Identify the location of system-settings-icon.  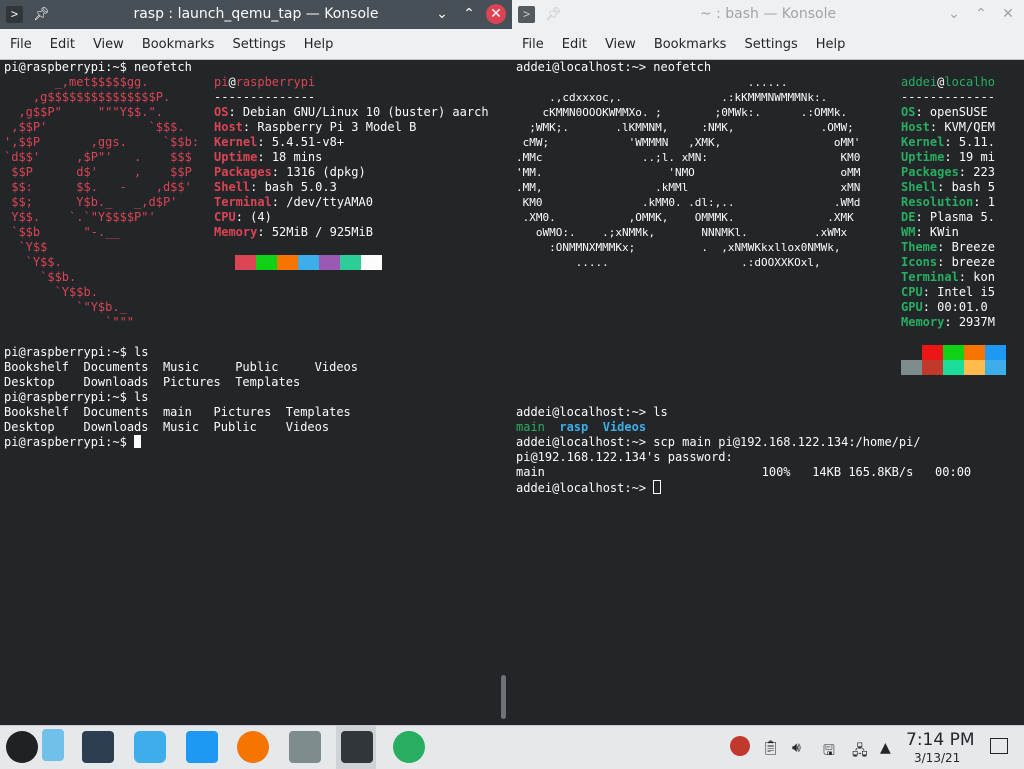
(98, 747).